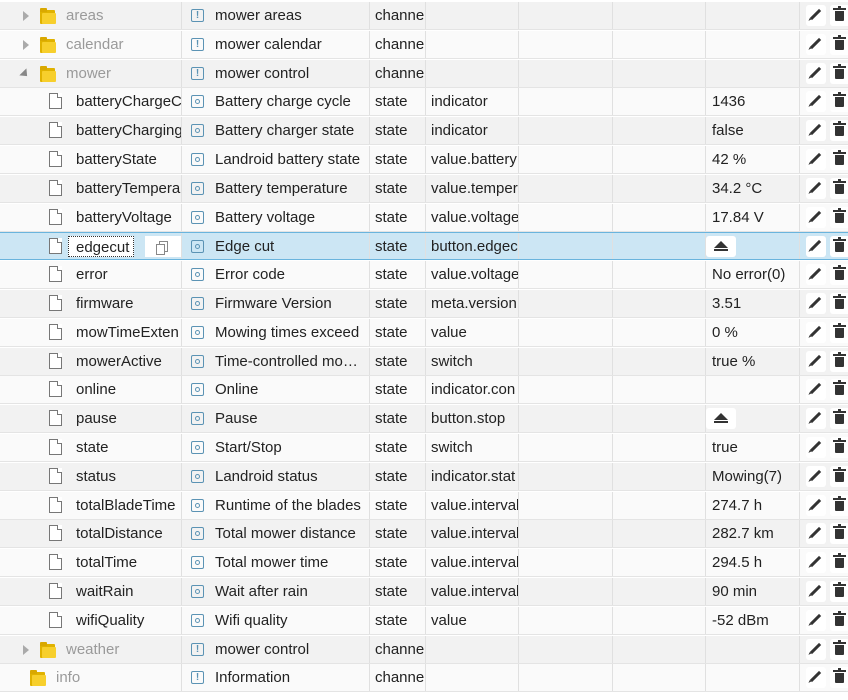 The height and width of the screenshot is (700, 848). What do you see at coordinates (276, 44) in the screenshot?
I see `name-cell: ! mower calendar` at bounding box center [276, 44].